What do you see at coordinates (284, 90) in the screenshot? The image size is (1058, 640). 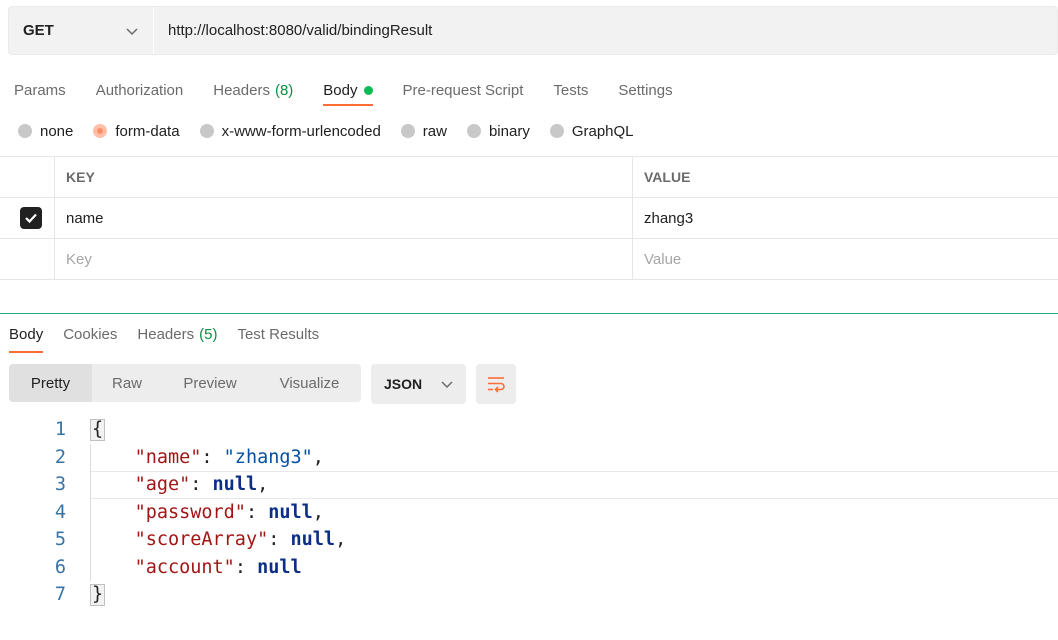 I see `headers-count: (8)` at bounding box center [284, 90].